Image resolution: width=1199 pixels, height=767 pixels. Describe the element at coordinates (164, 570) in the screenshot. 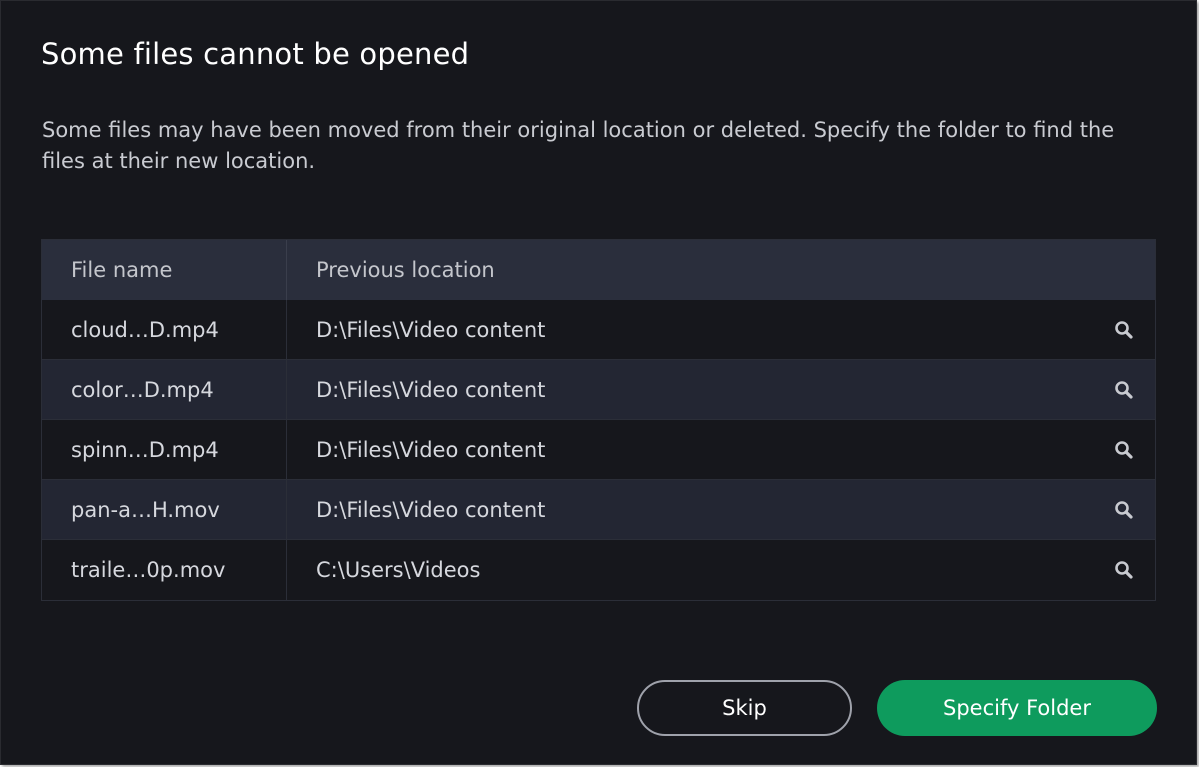

I see `file-name-cell: traile…0p.mov` at that location.